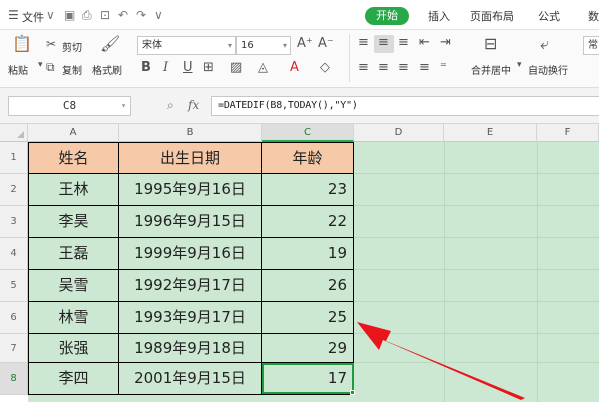 The image size is (599, 402). What do you see at coordinates (14, 379) in the screenshot?
I see `row-header-8: 8` at bounding box center [14, 379].